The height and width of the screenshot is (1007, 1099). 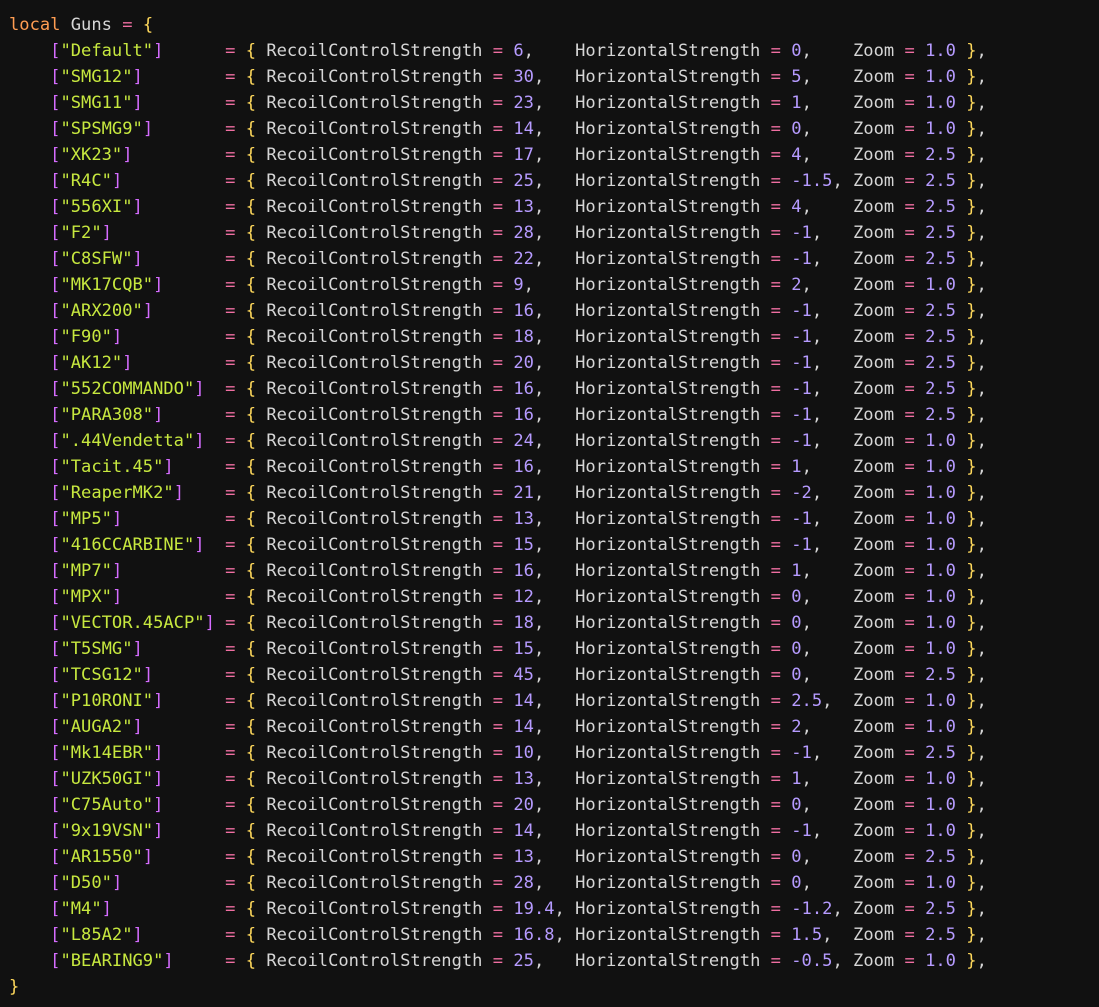 What do you see at coordinates (112, 467) in the screenshot?
I see `gun-name-string: "Tacit.45"` at bounding box center [112, 467].